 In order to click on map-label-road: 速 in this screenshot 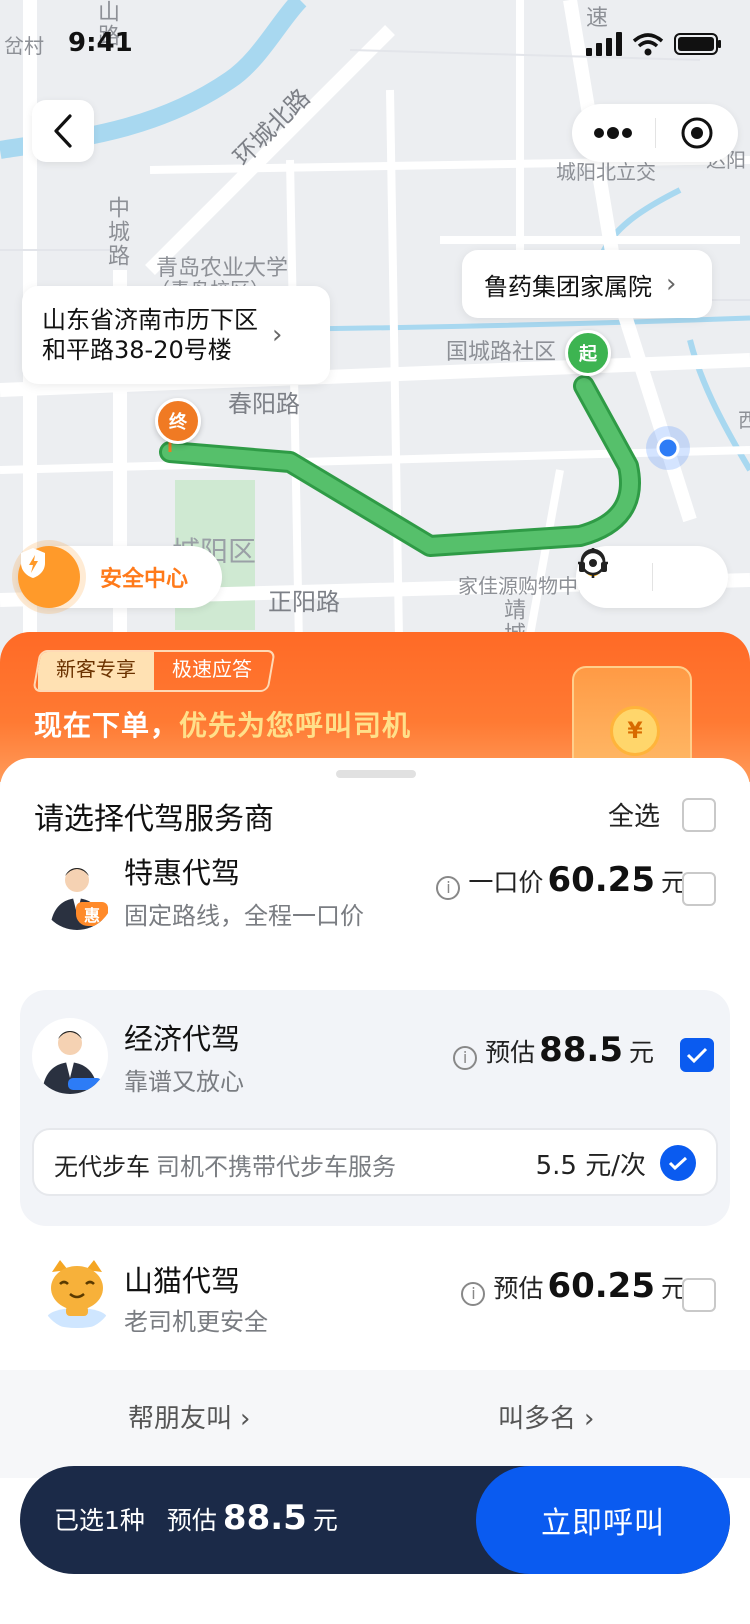, I will do `click(597, 18)`.